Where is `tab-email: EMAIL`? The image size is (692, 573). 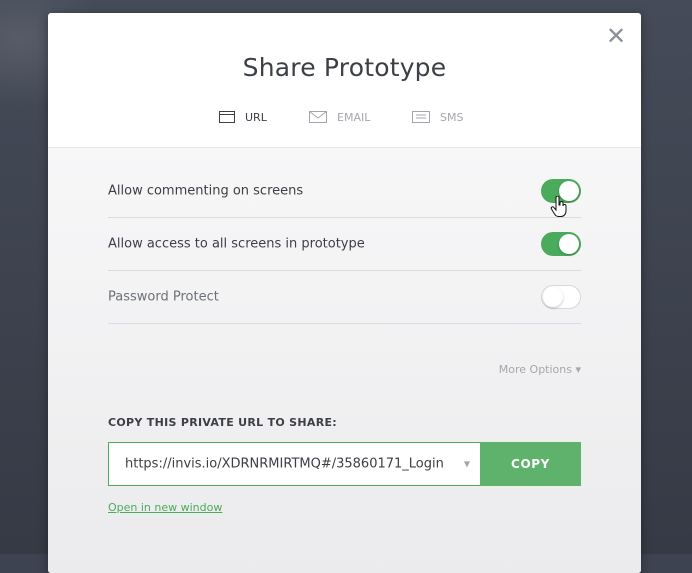
tab-email: EMAIL is located at coordinates (344, 129).